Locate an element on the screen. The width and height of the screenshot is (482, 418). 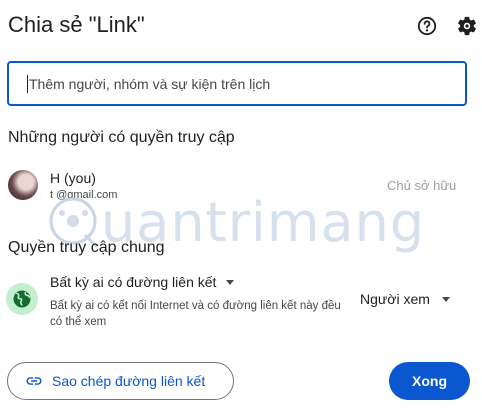
copy-link-button: Sao chép đường liên kết is located at coordinates (120, 381).